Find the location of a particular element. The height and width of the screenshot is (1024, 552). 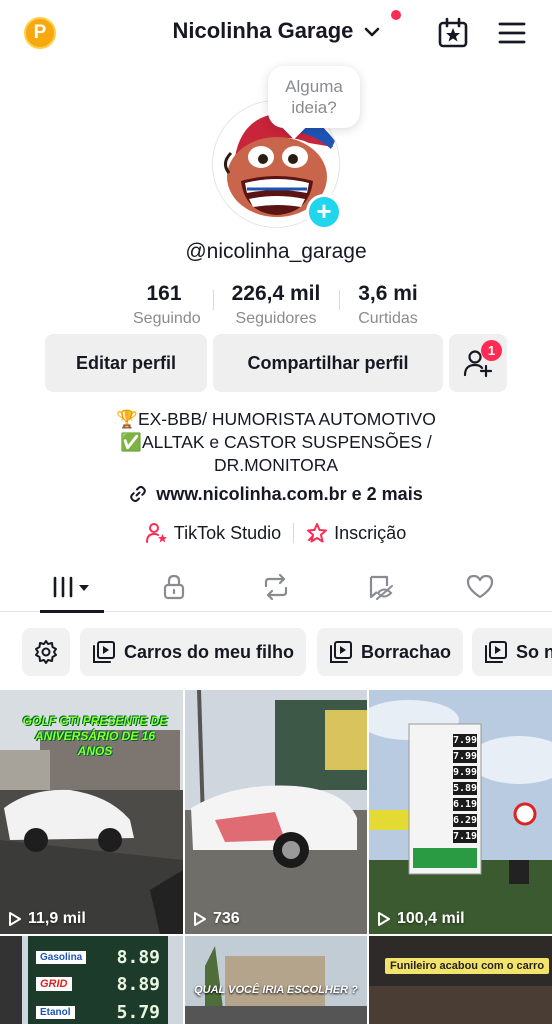

view-count: 11,9 mil is located at coordinates (47, 919).